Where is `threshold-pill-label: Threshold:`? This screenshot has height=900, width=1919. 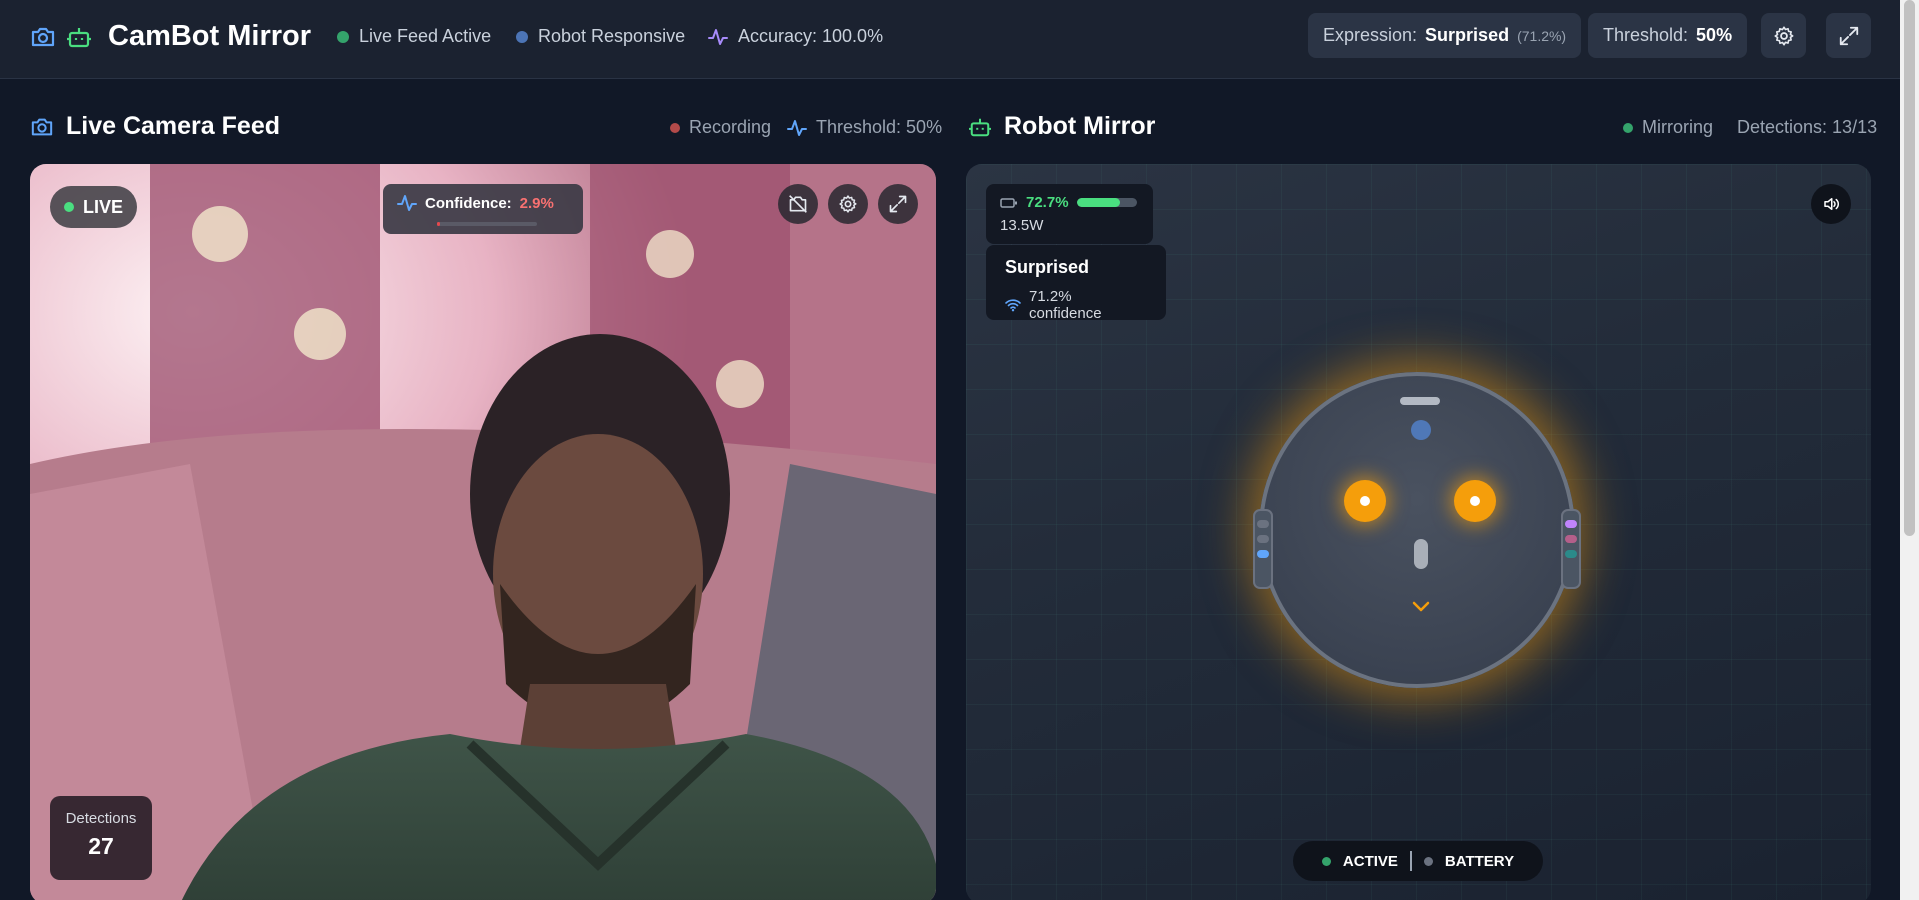 threshold-pill-label: Threshold: is located at coordinates (1646, 35).